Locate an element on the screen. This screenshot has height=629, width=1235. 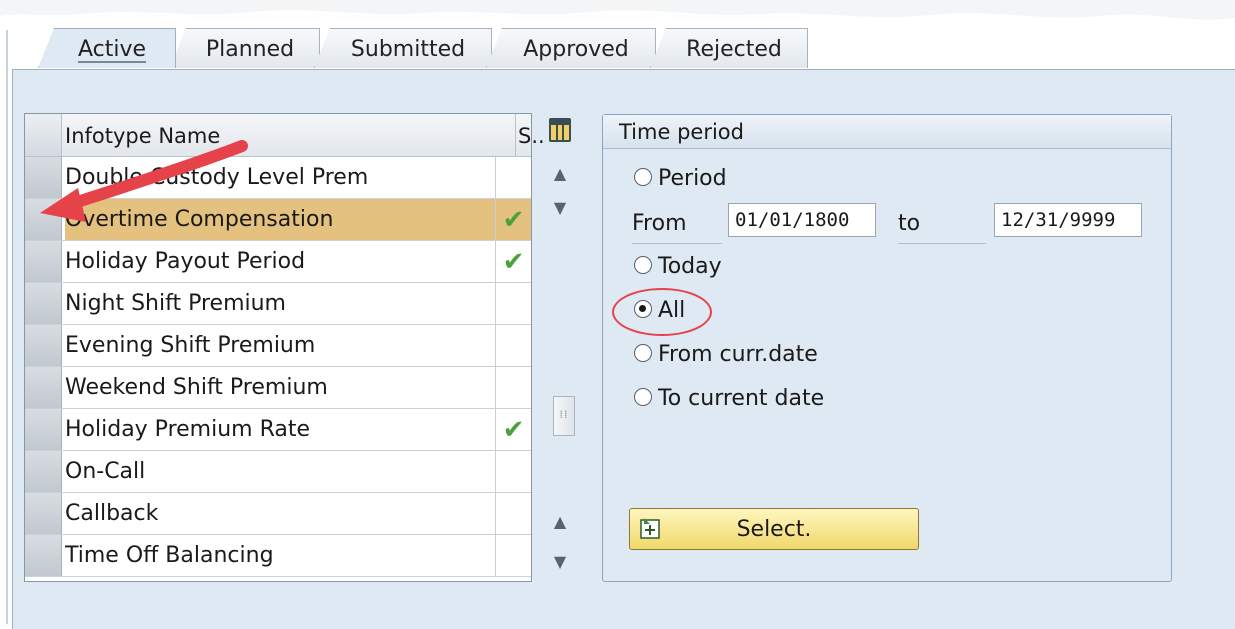
table-scrollbar: ▲ ▼ ▲ ▼ is located at coordinates (560, 347).